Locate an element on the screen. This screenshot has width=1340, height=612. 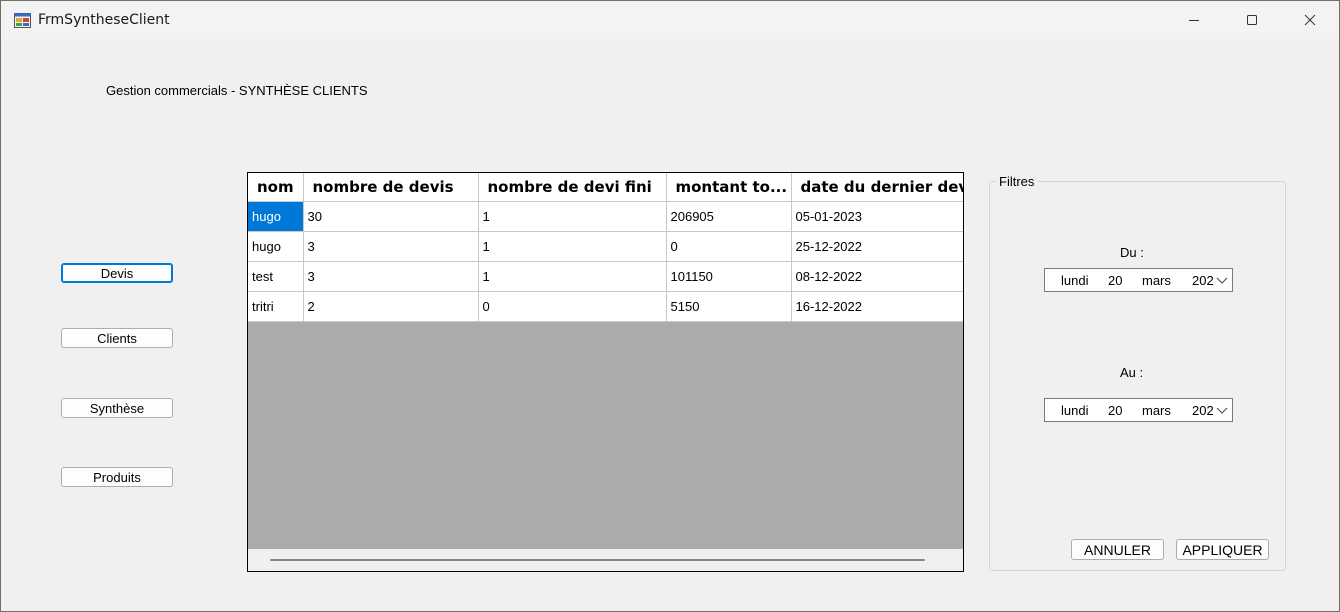
form-heading: Gestion commercials - SYNTHÈSE CLIENTS is located at coordinates (237, 90).